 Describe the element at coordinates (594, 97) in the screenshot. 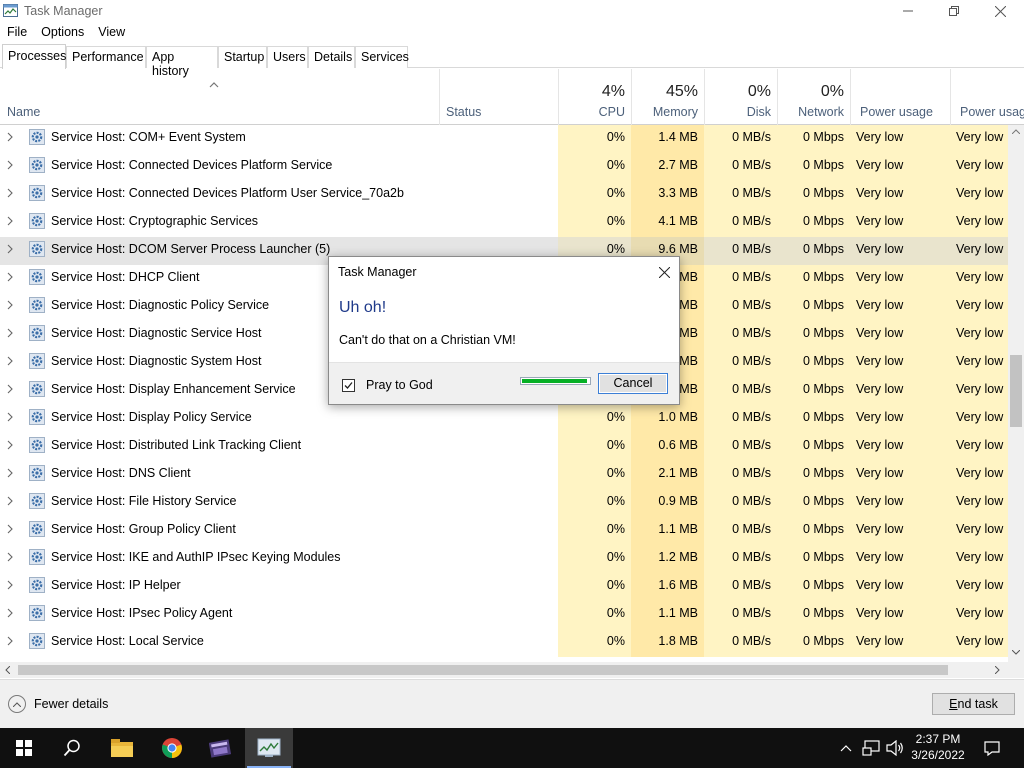

I see `header-cpu: 4% CPU` at that location.